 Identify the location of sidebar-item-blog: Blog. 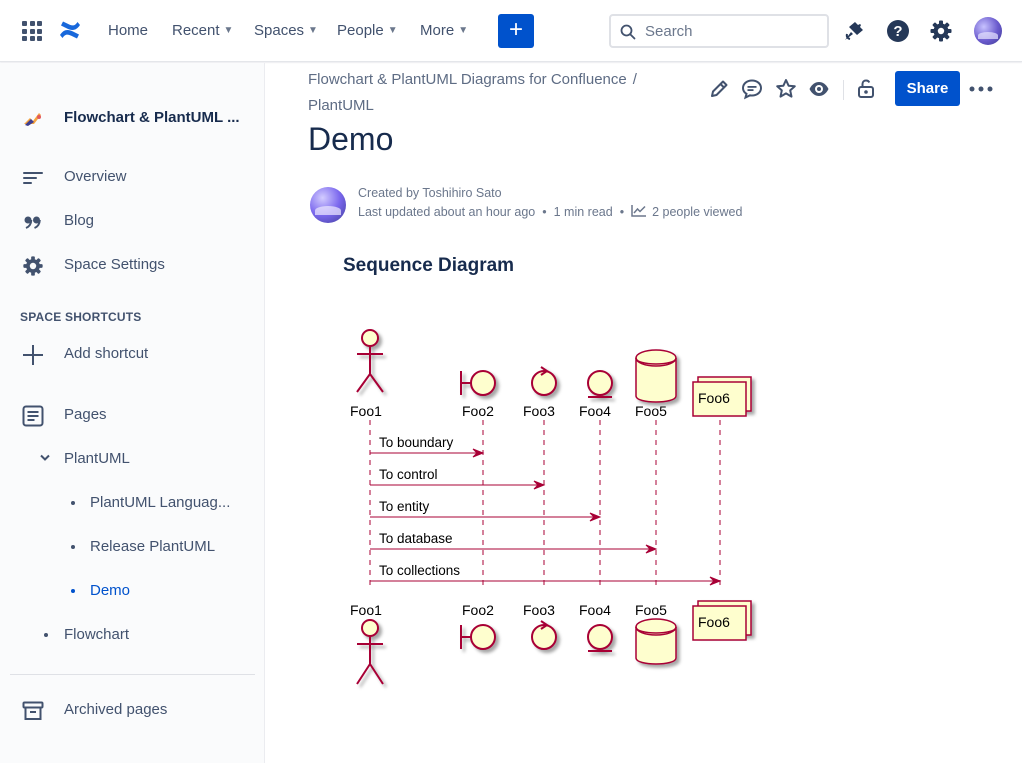
(132, 221).